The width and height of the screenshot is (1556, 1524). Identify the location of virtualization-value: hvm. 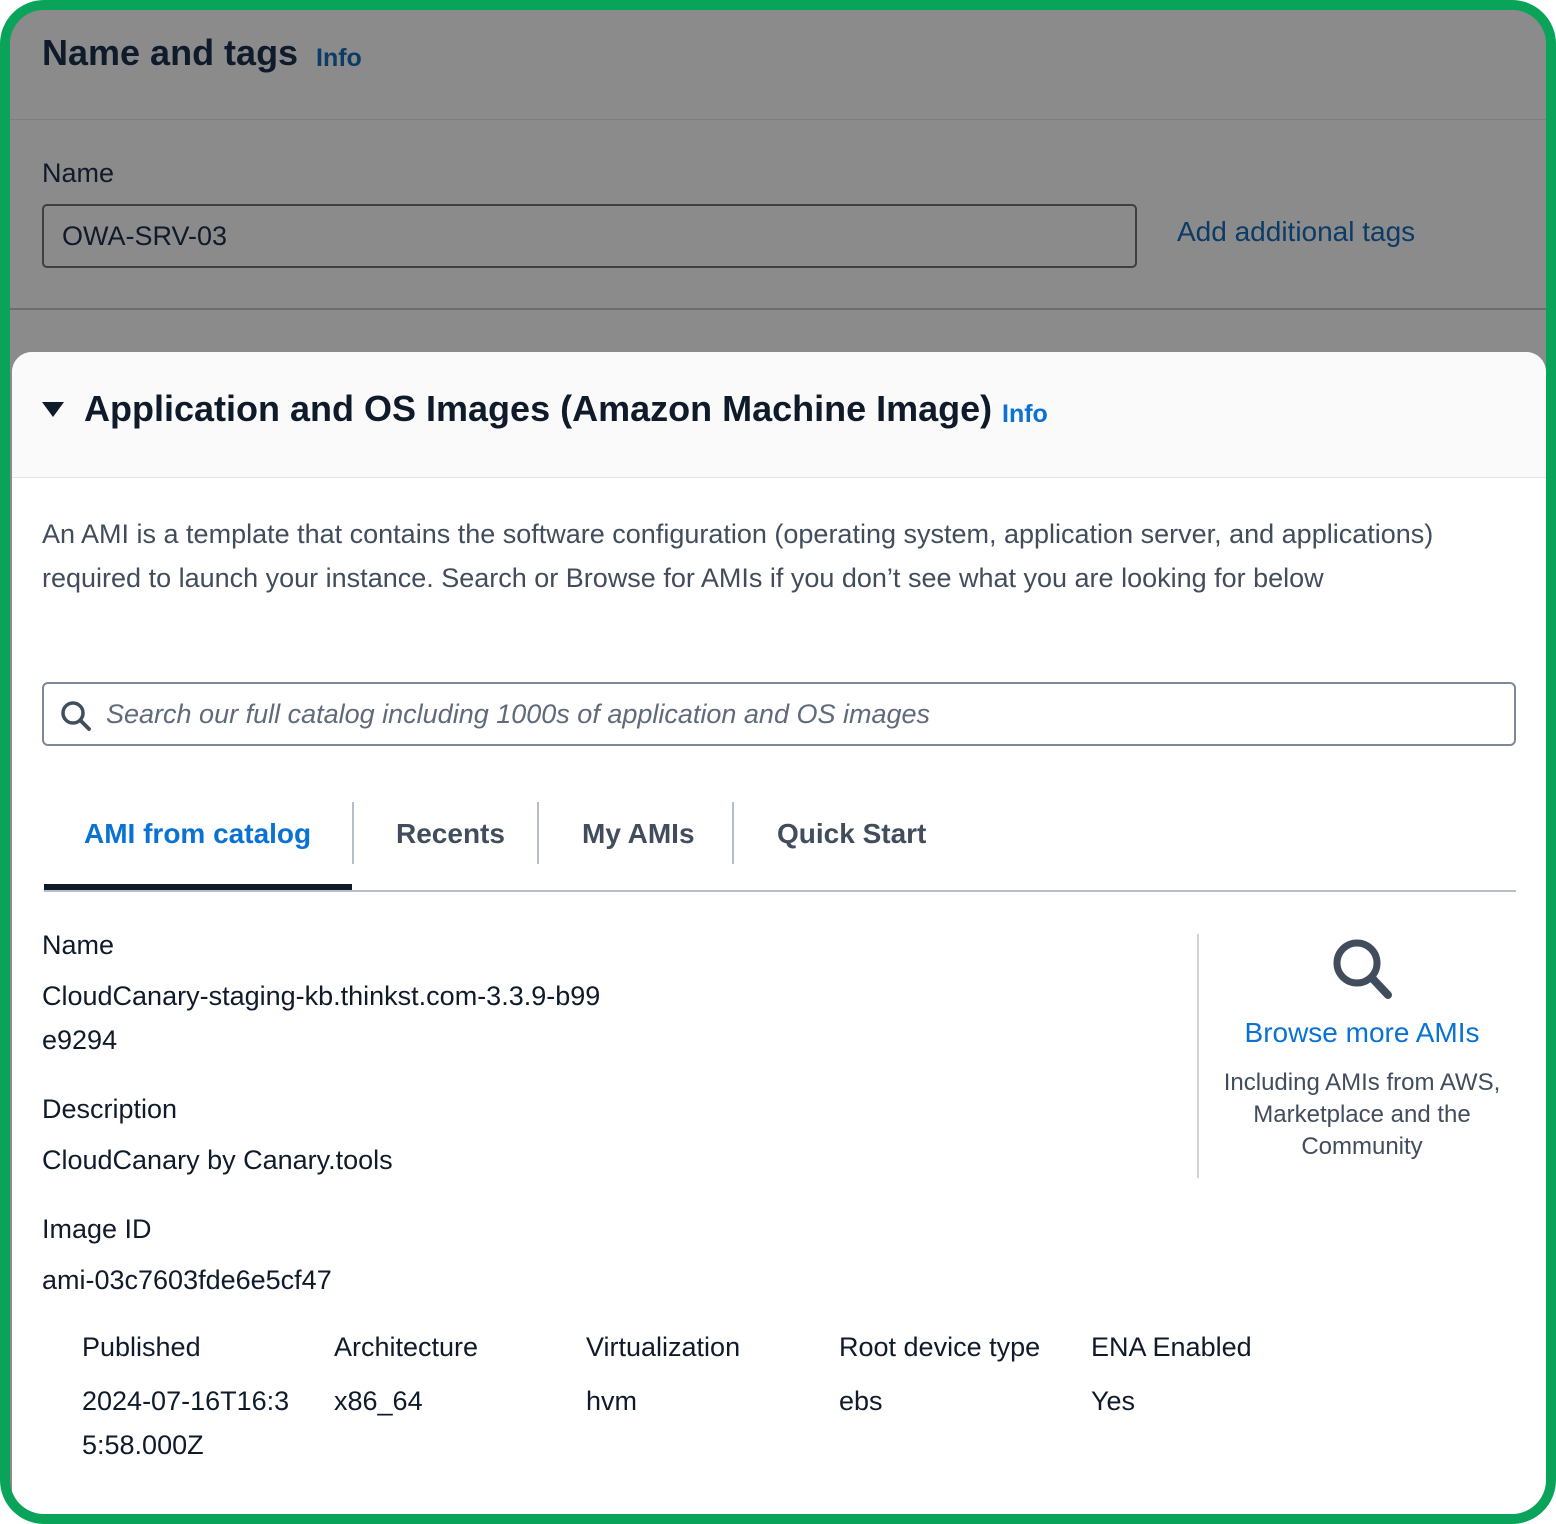
(612, 1401).